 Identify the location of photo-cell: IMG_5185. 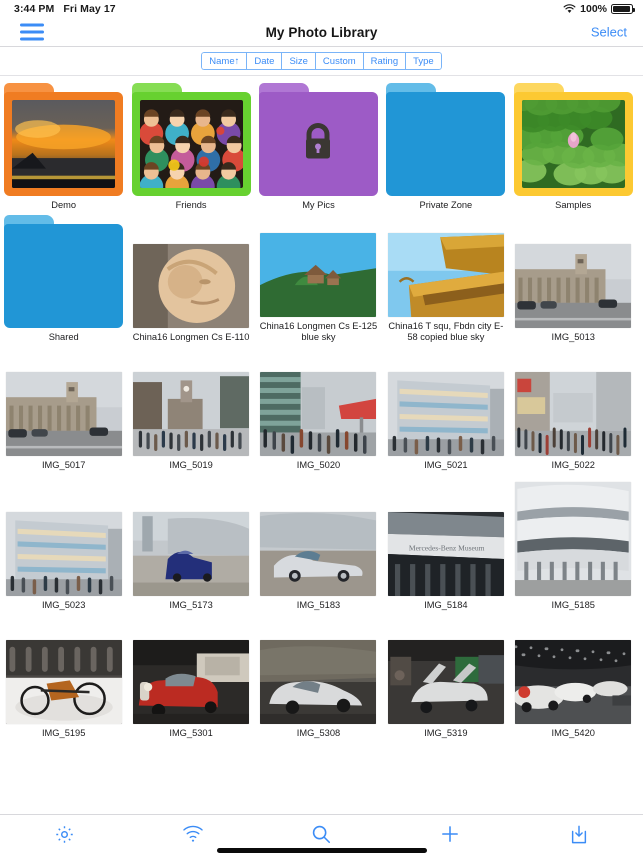
(573, 544).